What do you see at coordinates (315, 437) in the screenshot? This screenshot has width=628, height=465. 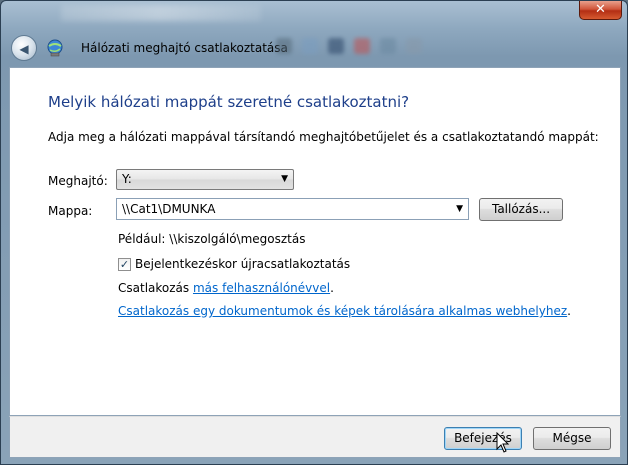 I see `button-bar: Befejezés Mégse` at bounding box center [315, 437].